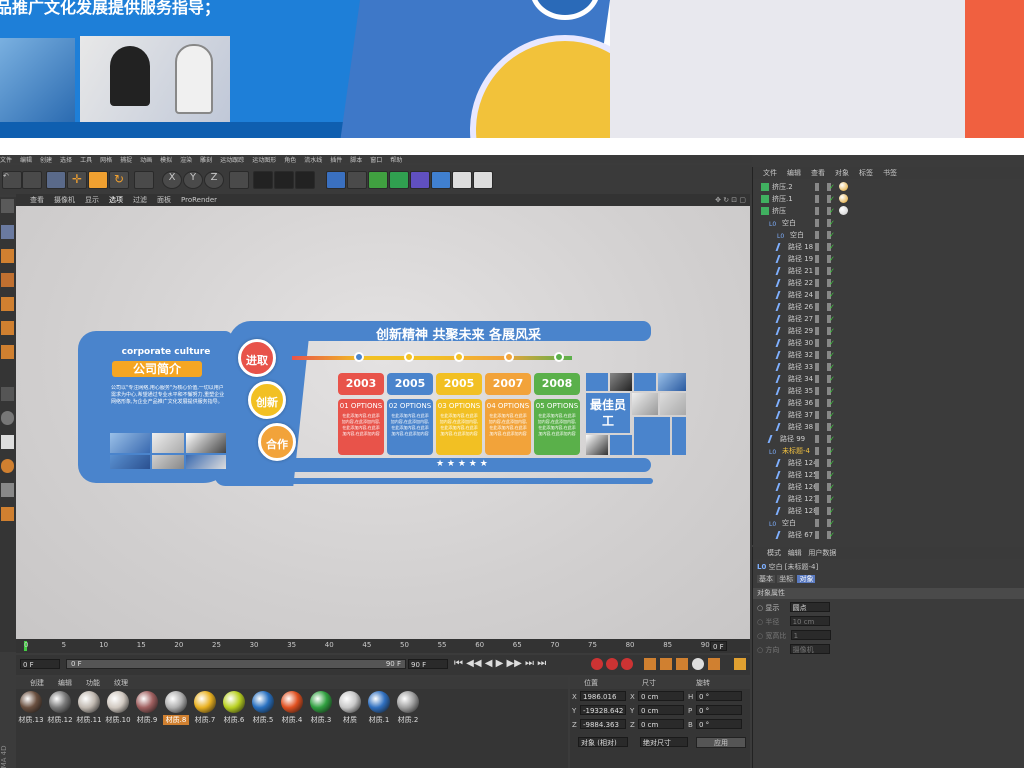 This screenshot has height=768, width=1024. What do you see at coordinates (795, 553) in the screenshot?
I see `attr-tab-edit: 编辑` at bounding box center [795, 553].